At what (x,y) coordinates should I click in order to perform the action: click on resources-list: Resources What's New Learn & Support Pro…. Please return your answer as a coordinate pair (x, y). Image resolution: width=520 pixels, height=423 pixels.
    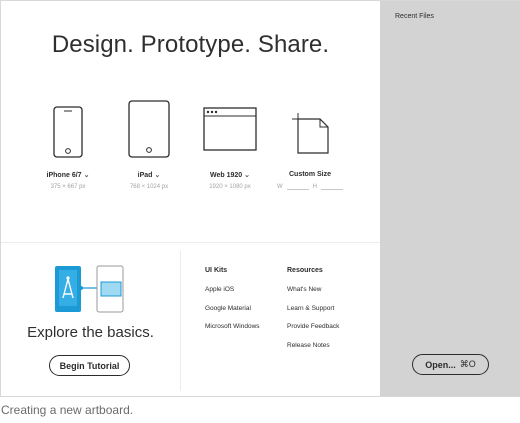
    Looking at the image, I should click on (313, 313).